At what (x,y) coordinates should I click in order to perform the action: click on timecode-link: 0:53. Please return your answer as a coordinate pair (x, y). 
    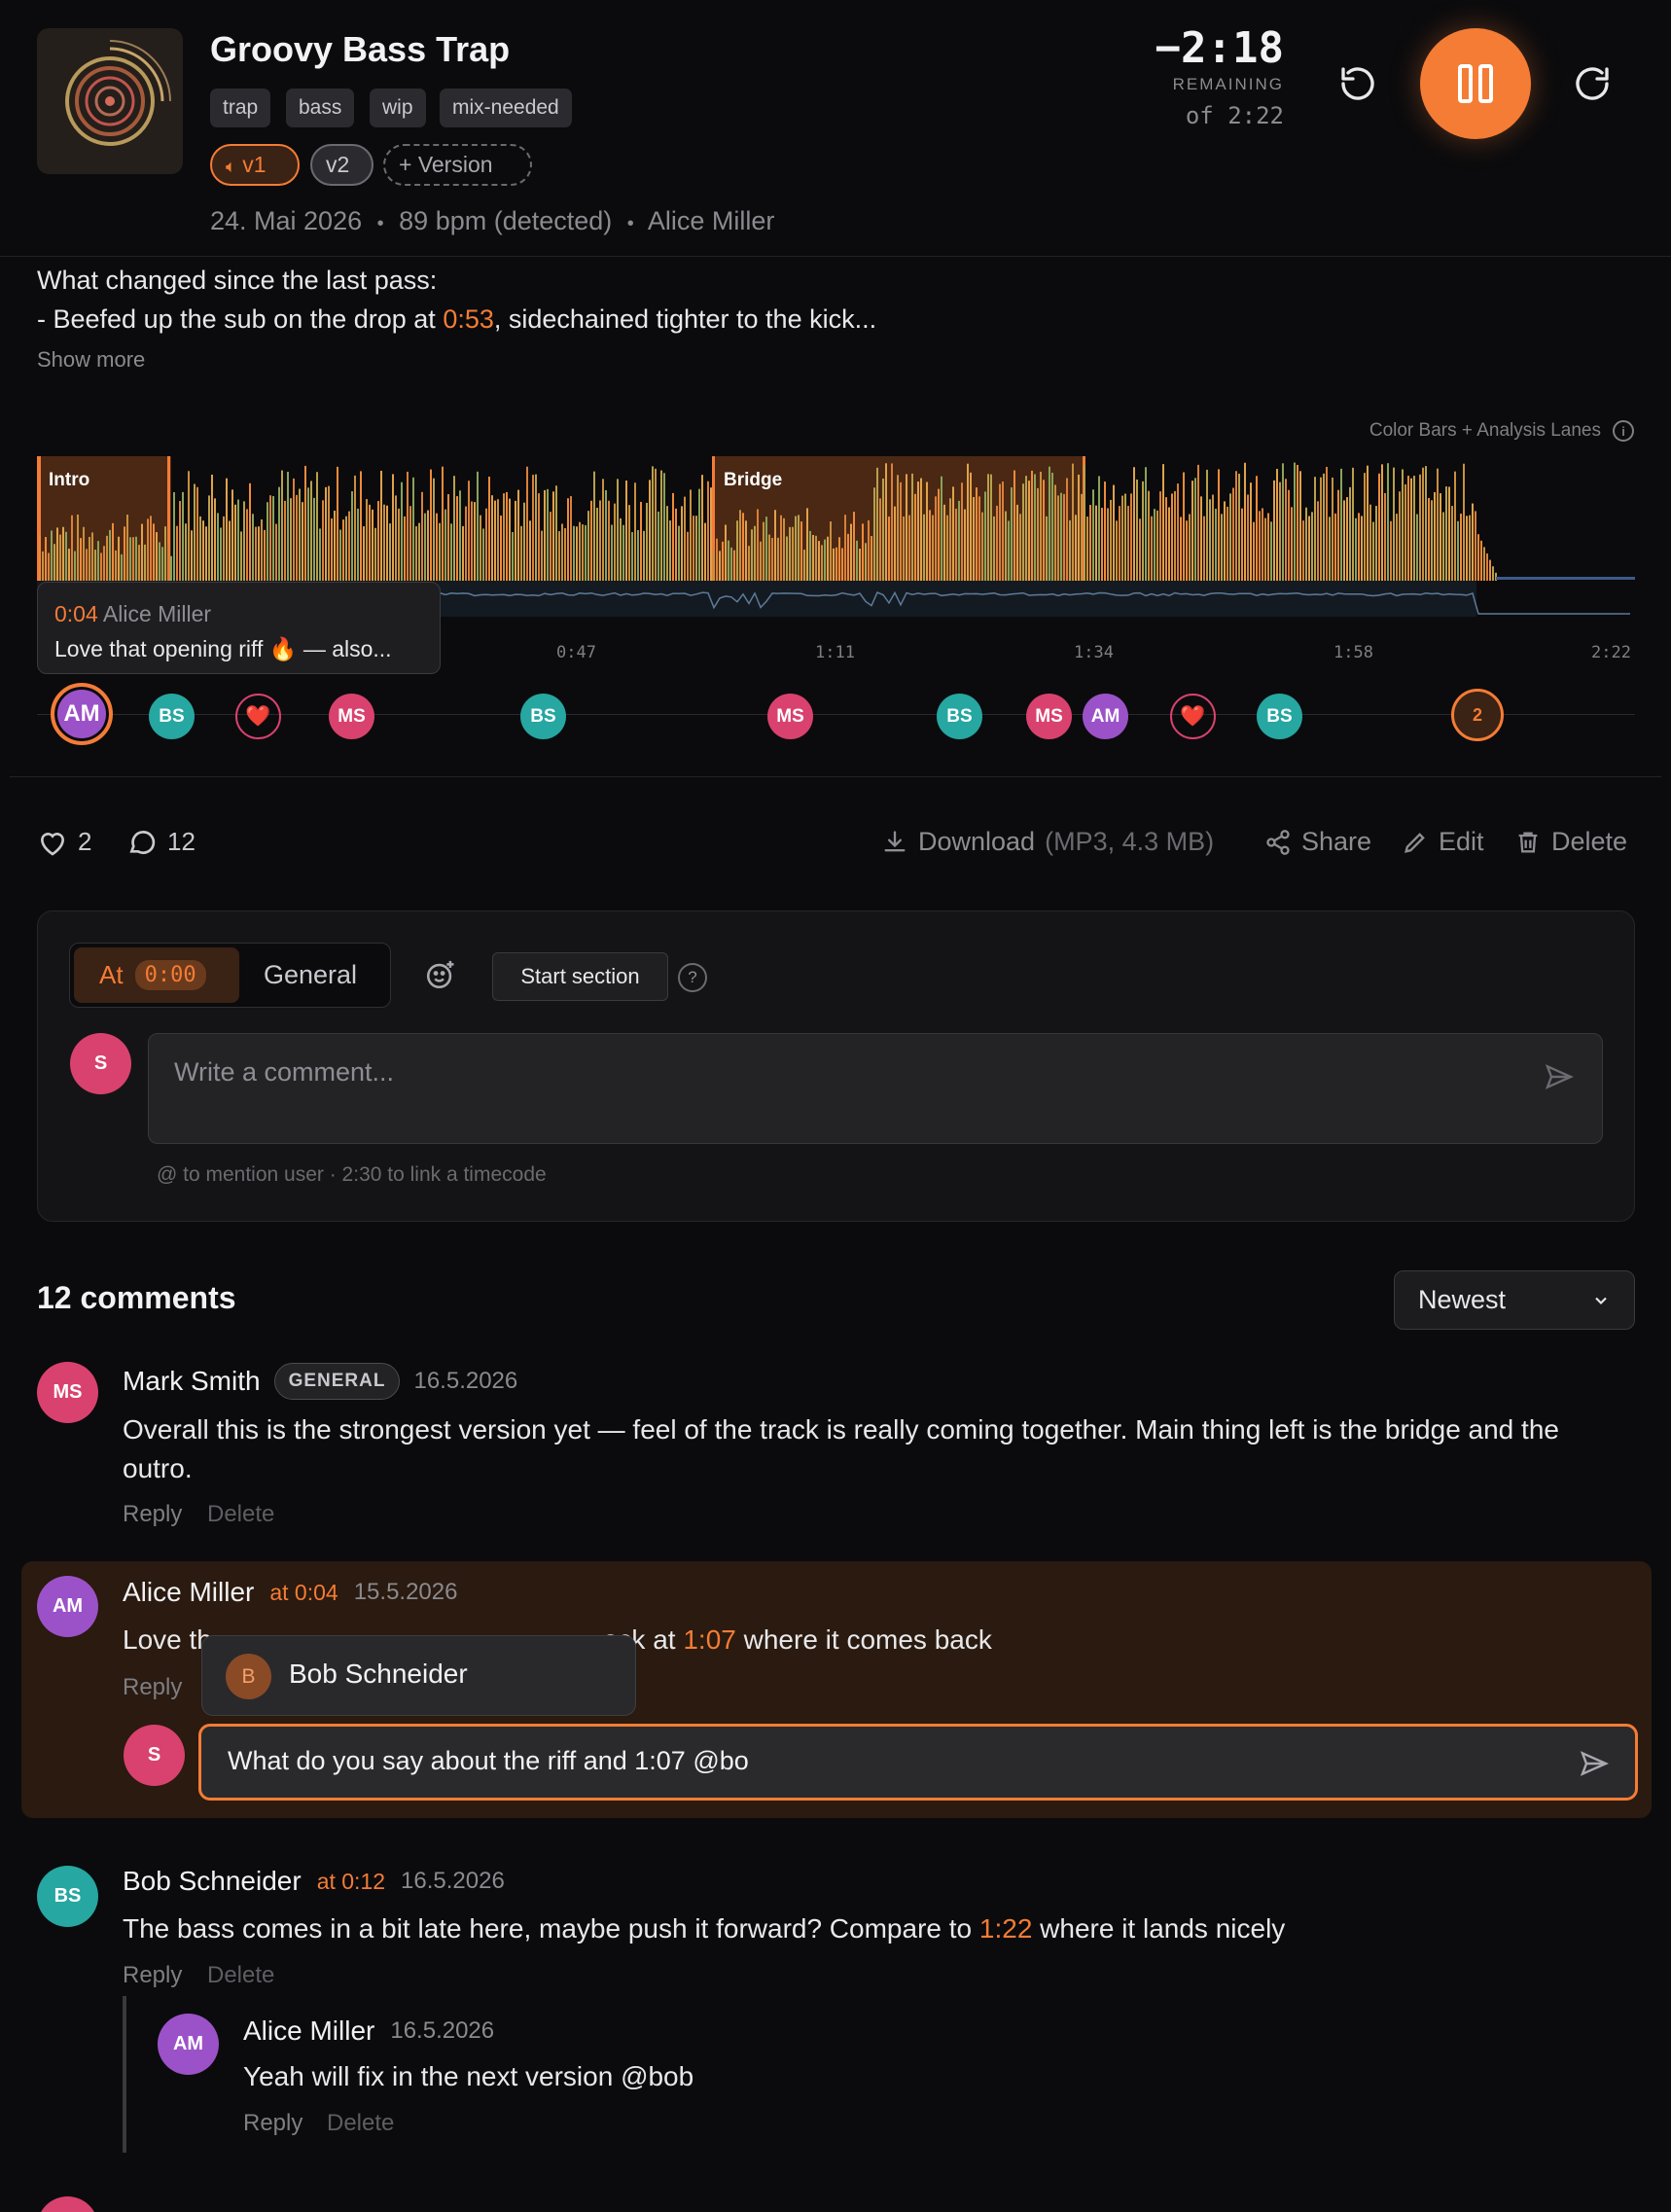
    Looking at the image, I should click on (468, 319).